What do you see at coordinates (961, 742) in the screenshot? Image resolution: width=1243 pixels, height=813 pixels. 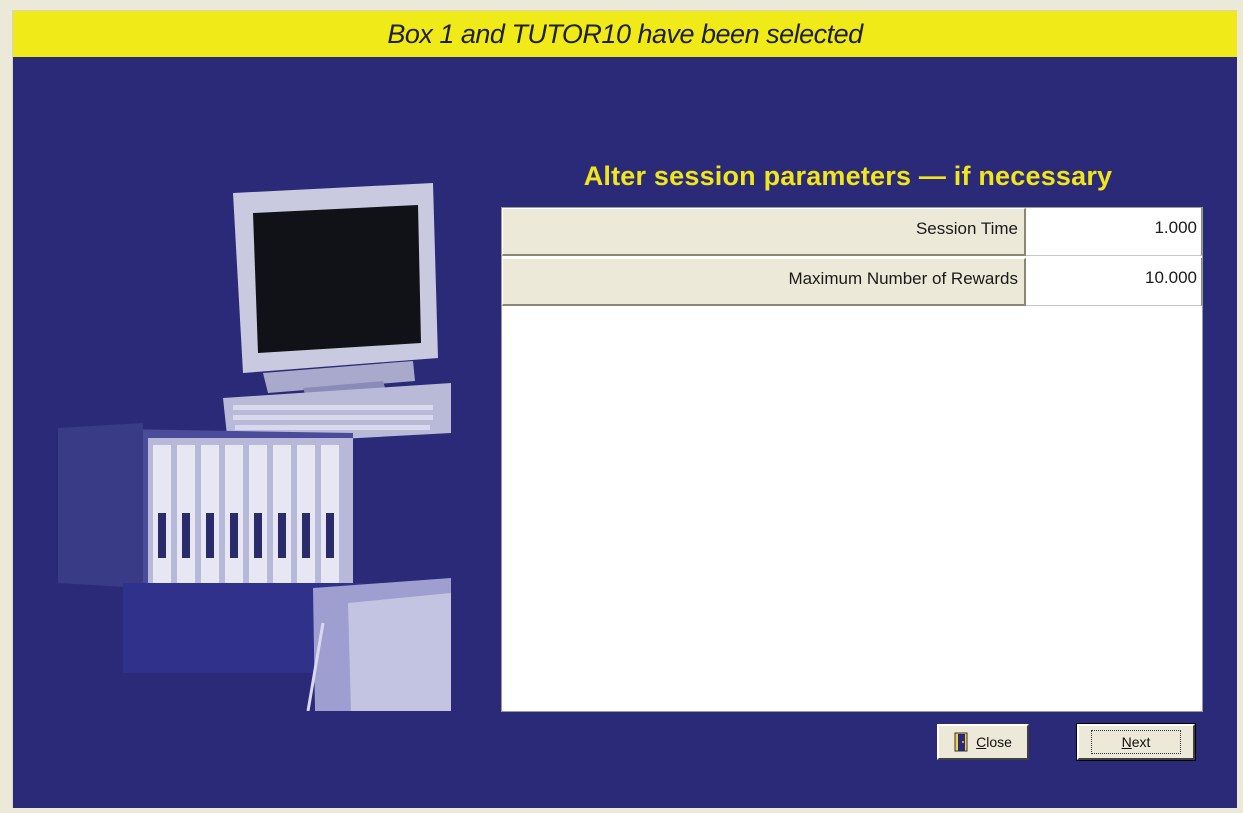 I see `door-icon` at bounding box center [961, 742].